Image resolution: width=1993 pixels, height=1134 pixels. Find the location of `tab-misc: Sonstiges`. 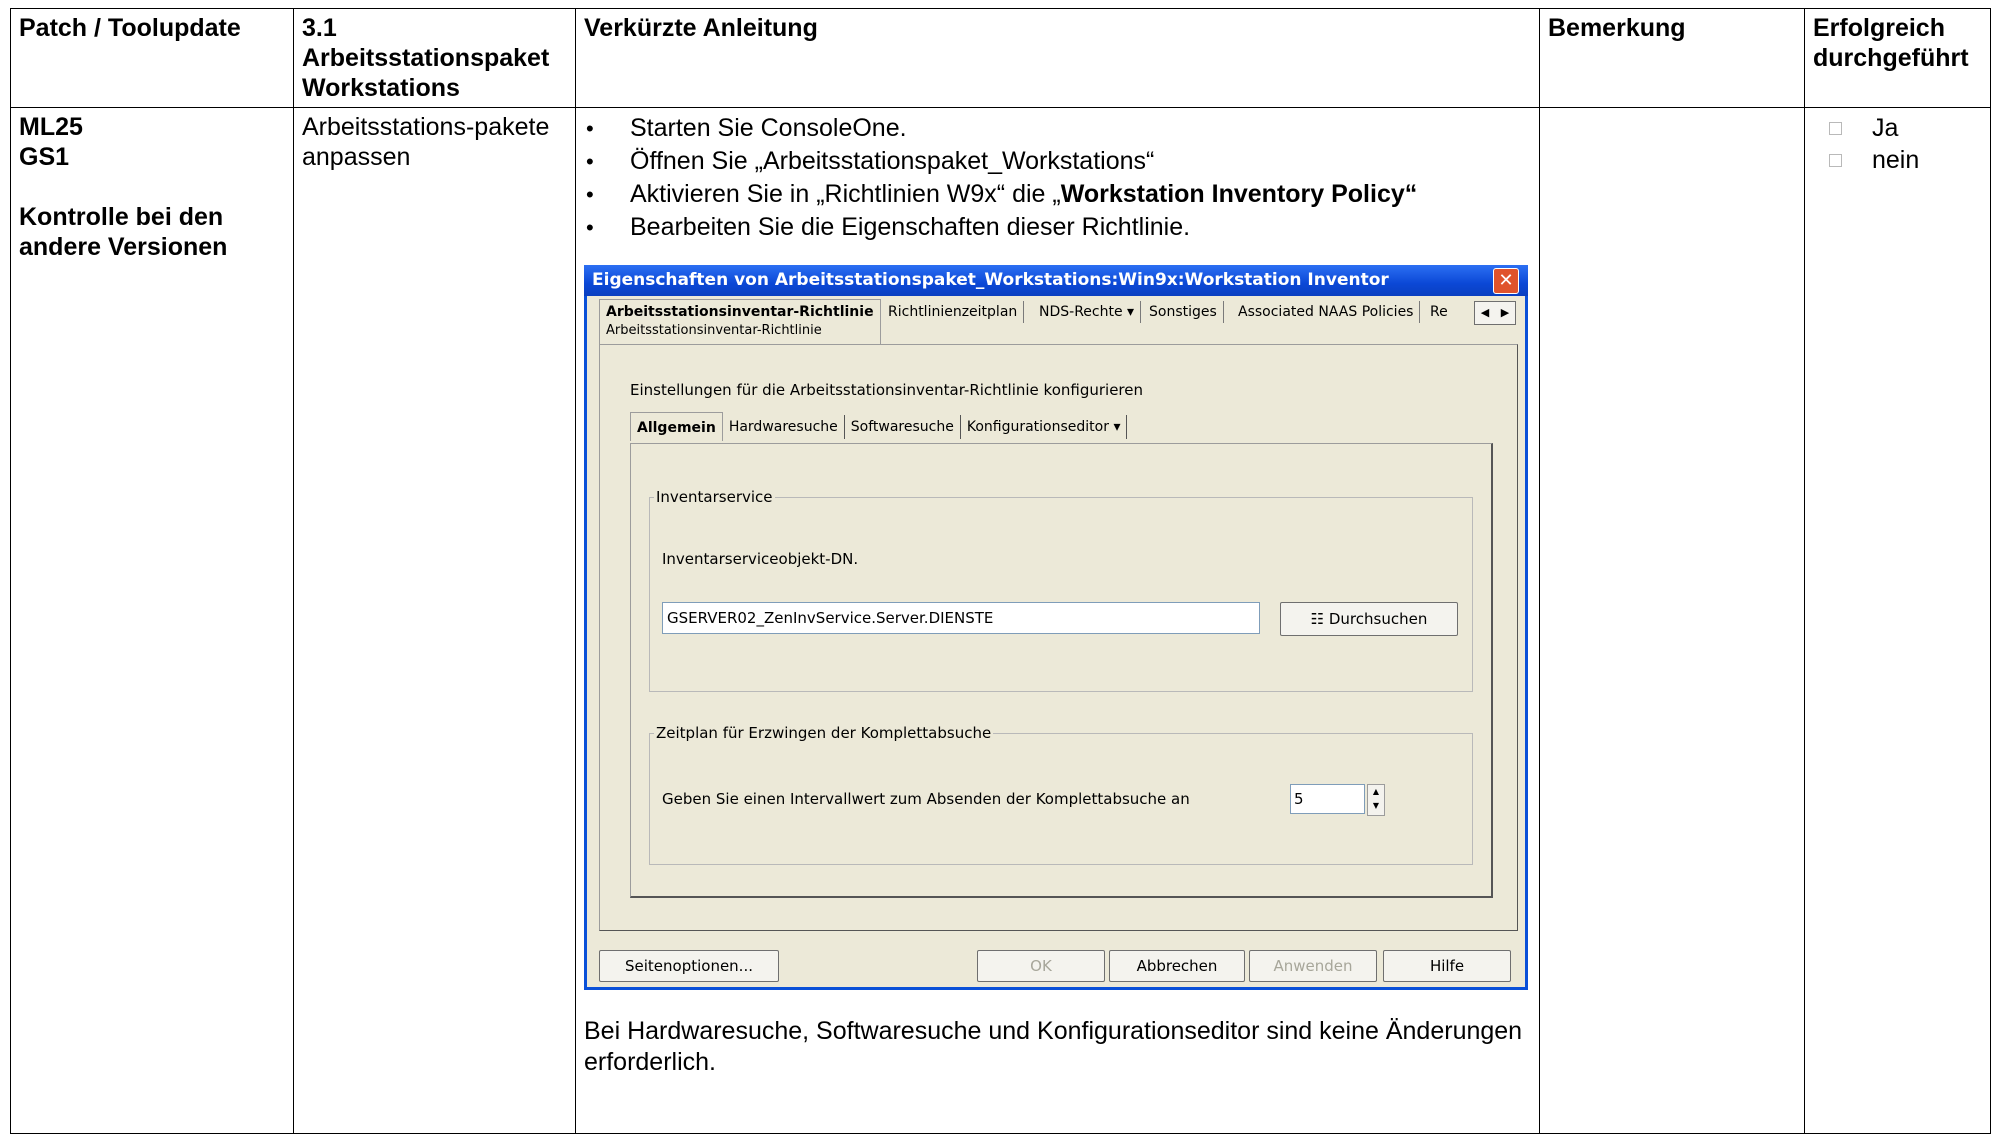

tab-misc: Sonstiges is located at coordinates (1183, 312).